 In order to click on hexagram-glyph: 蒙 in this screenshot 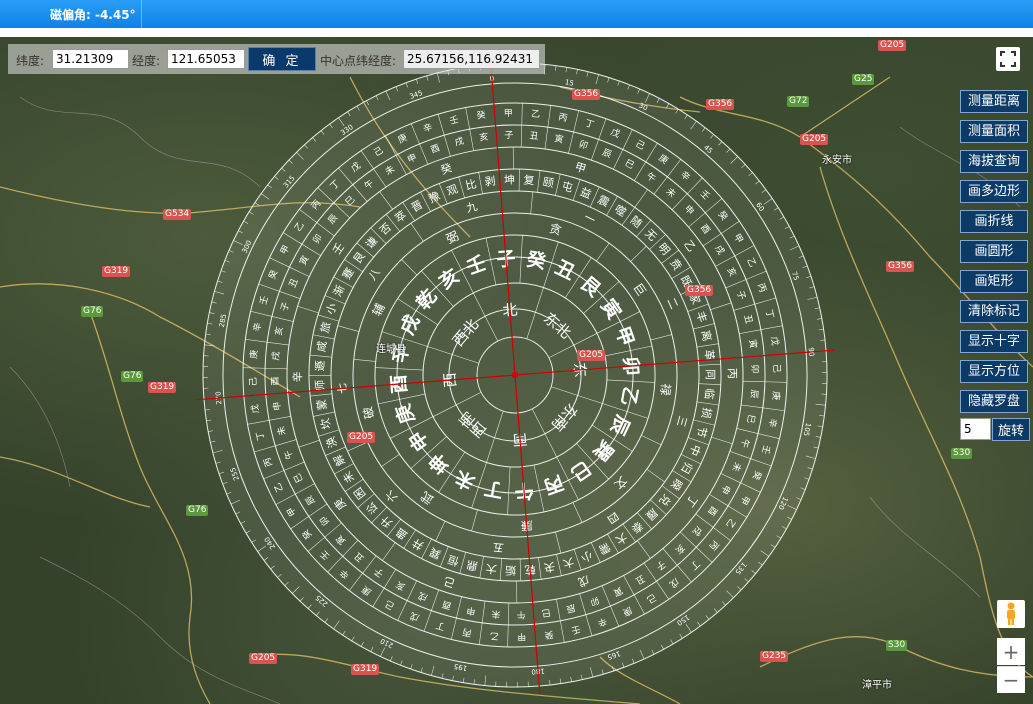, I will do `click(322, 404)`.